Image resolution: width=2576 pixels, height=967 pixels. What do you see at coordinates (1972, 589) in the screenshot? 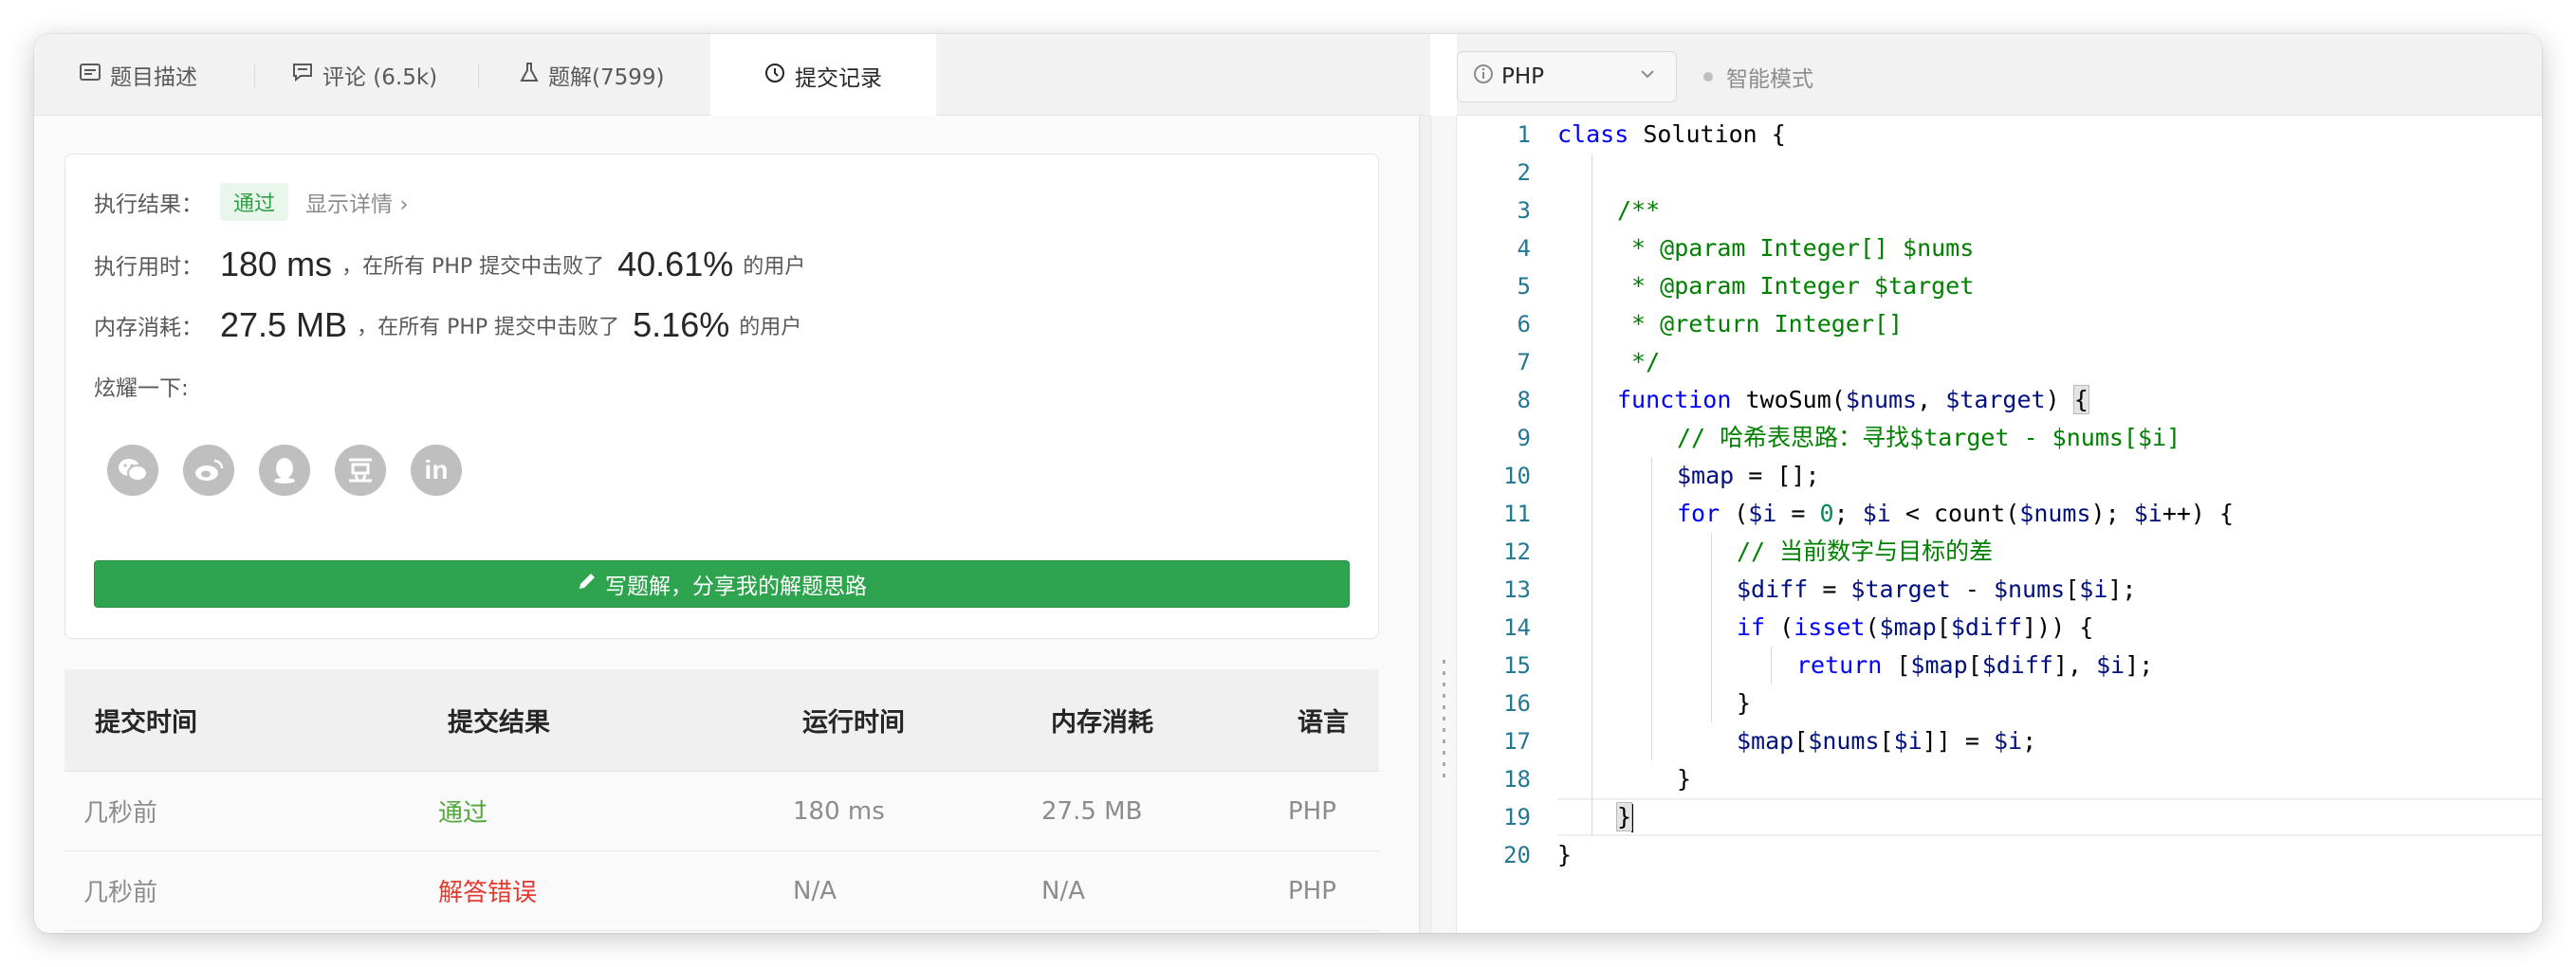
I see `code-token: -` at bounding box center [1972, 589].